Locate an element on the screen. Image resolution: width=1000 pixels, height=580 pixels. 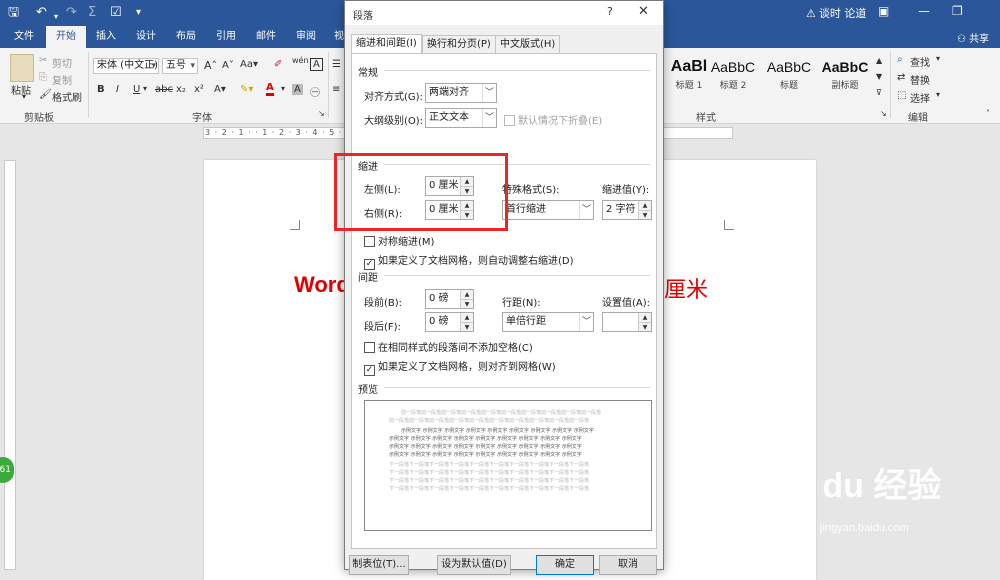
undo-dropdown-icon: ▾ is located at coordinates (56, 17).